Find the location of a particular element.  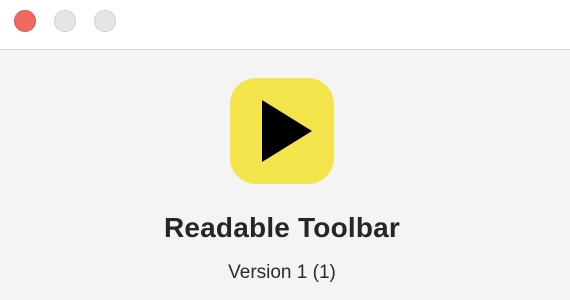

app-icon is located at coordinates (282, 131).